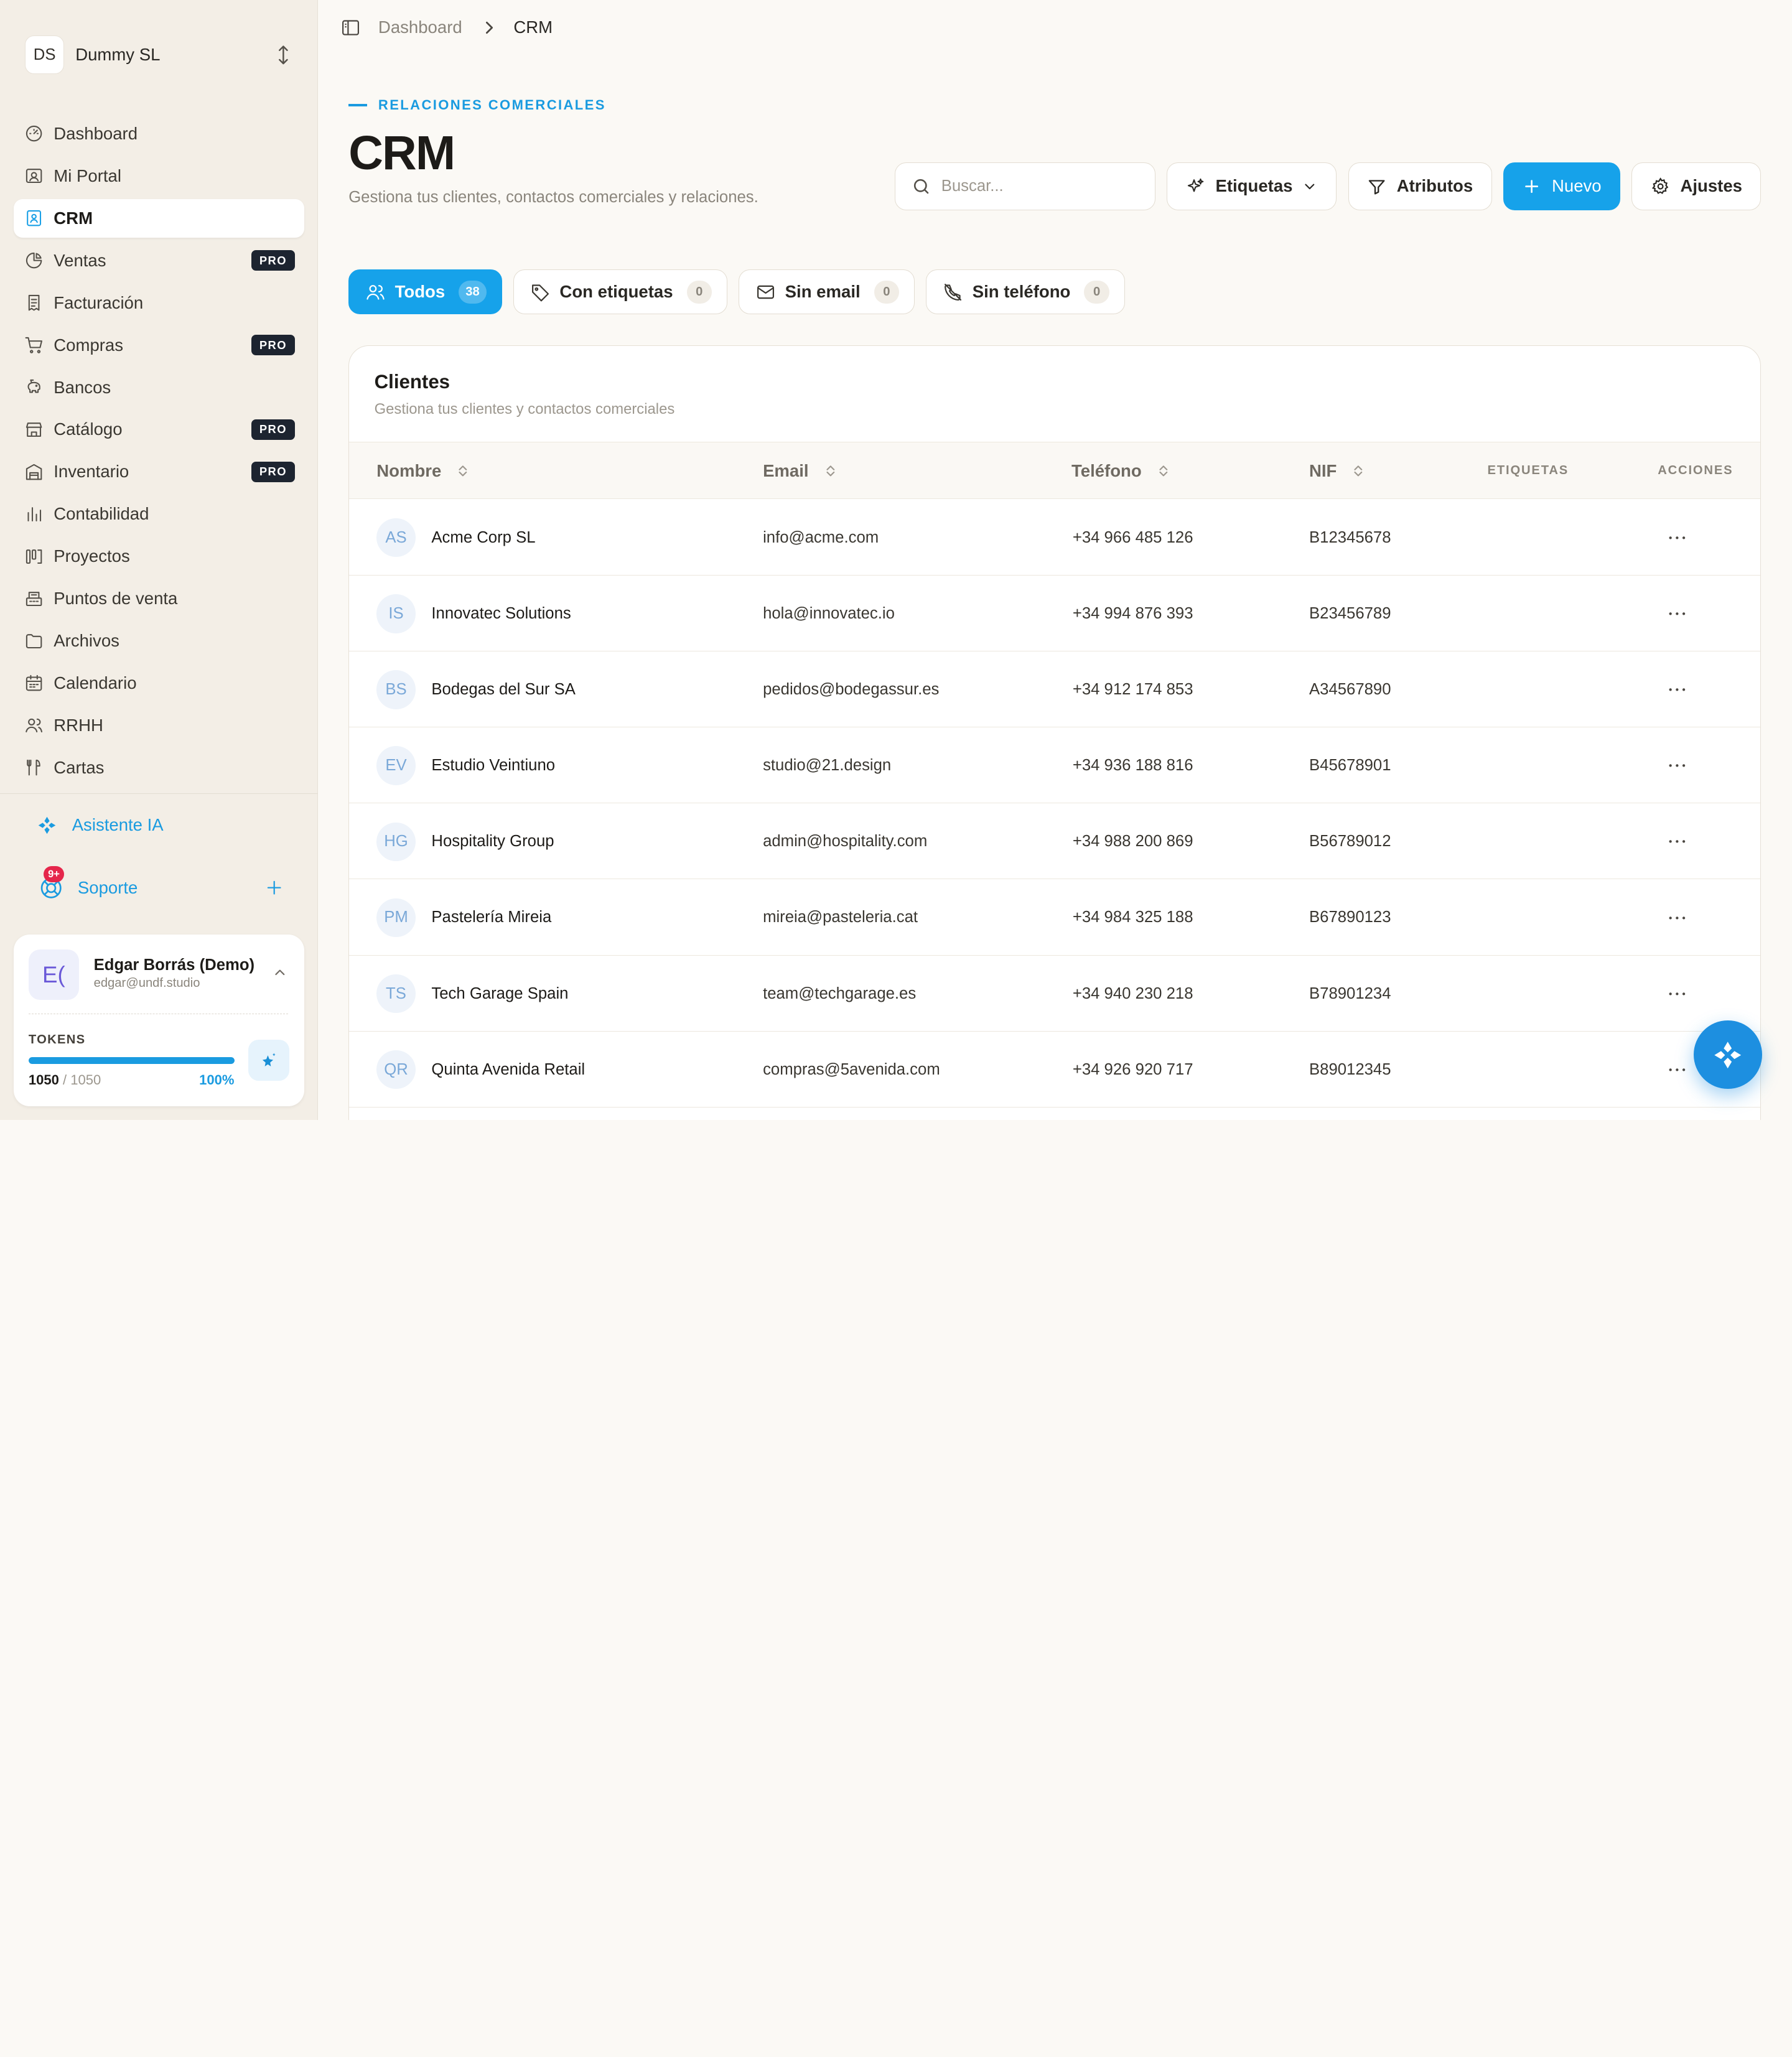 The height and width of the screenshot is (2057, 1792). I want to click on buy-tokens-button, so click(268, 1060).